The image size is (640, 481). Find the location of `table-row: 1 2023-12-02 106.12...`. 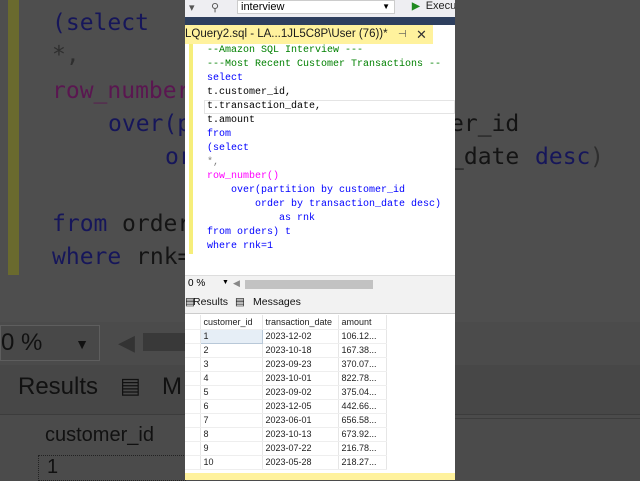

table-row: 1 2023-12-02 106.12... is located at coordinates (286, 336).